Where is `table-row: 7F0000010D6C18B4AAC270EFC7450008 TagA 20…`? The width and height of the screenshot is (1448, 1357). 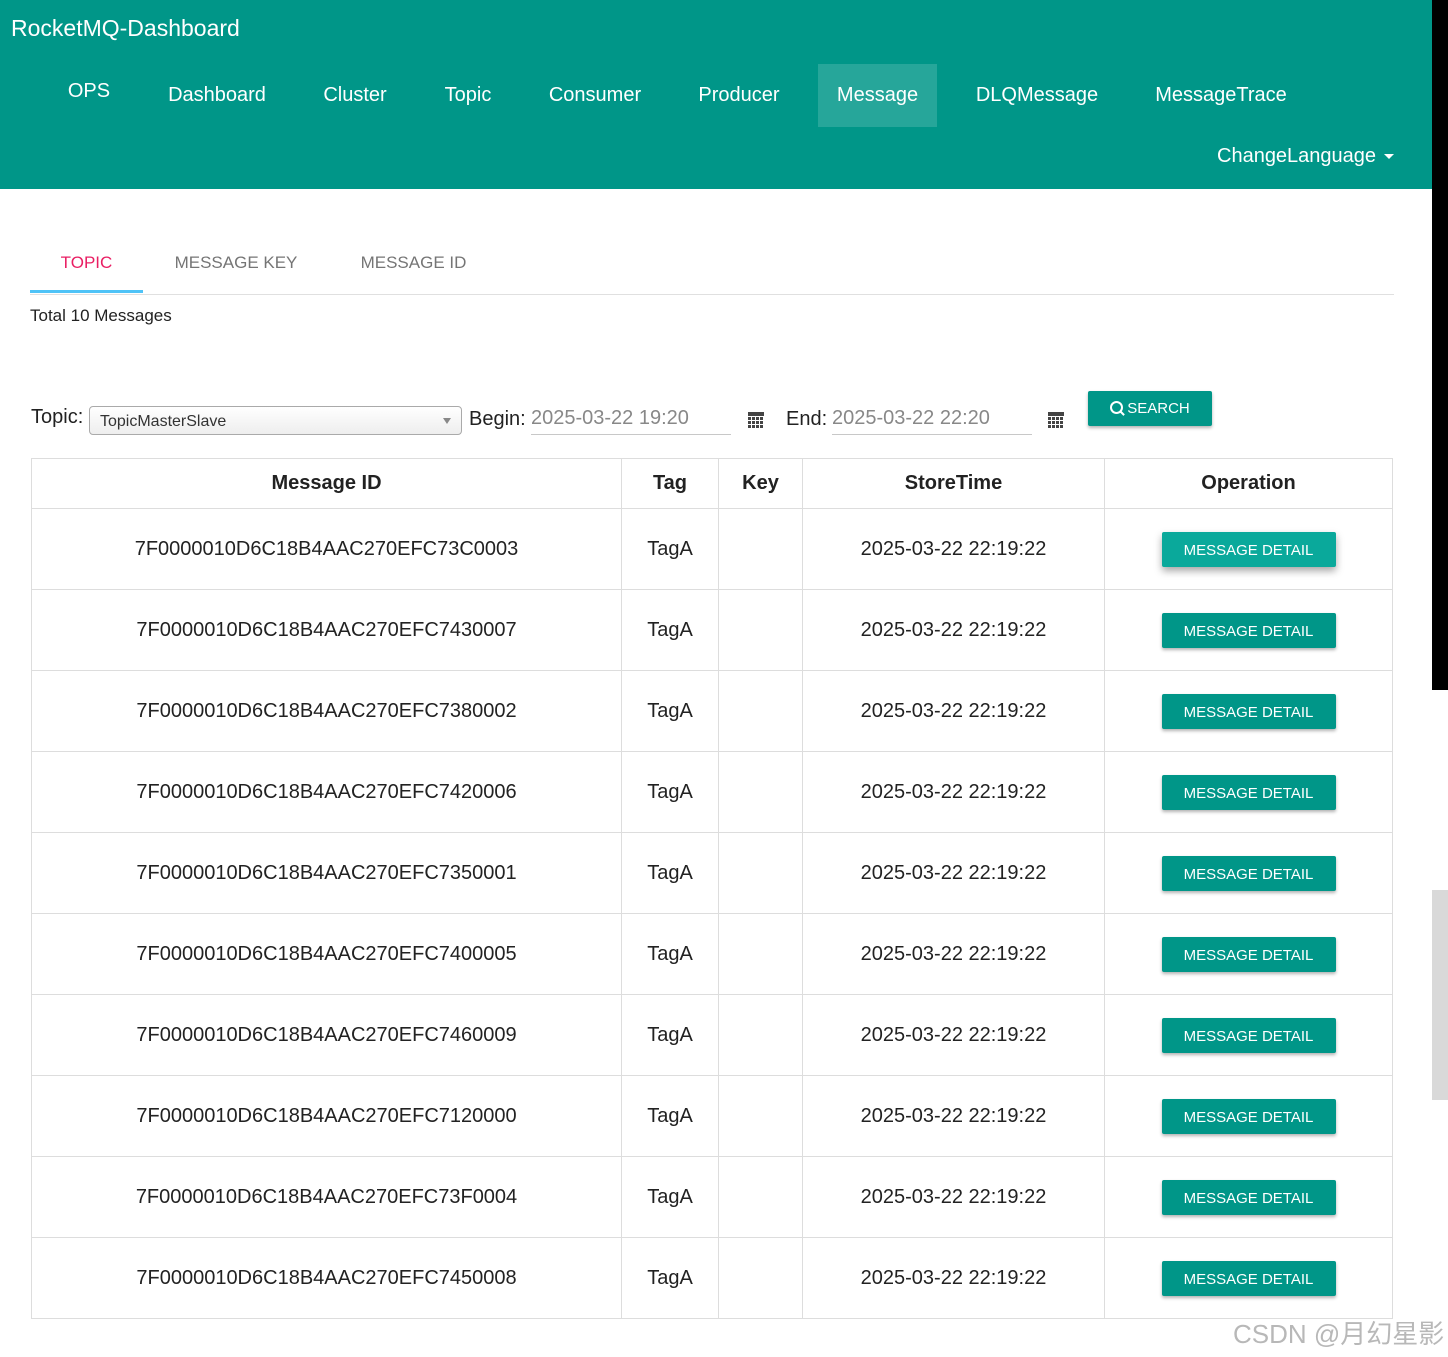 table-row: 7F0000010D6C18B4AAC270EFC7450008 TagA 20… is located at coordinates (712, 1278).